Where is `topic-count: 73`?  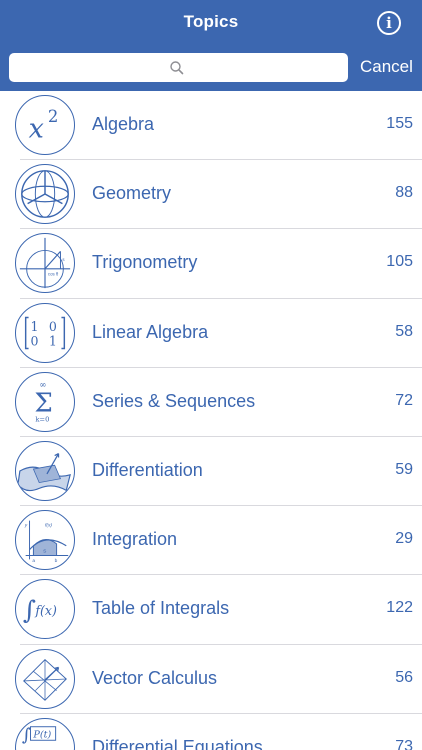 topic-count: 73 is located at coordinates (404, 743).